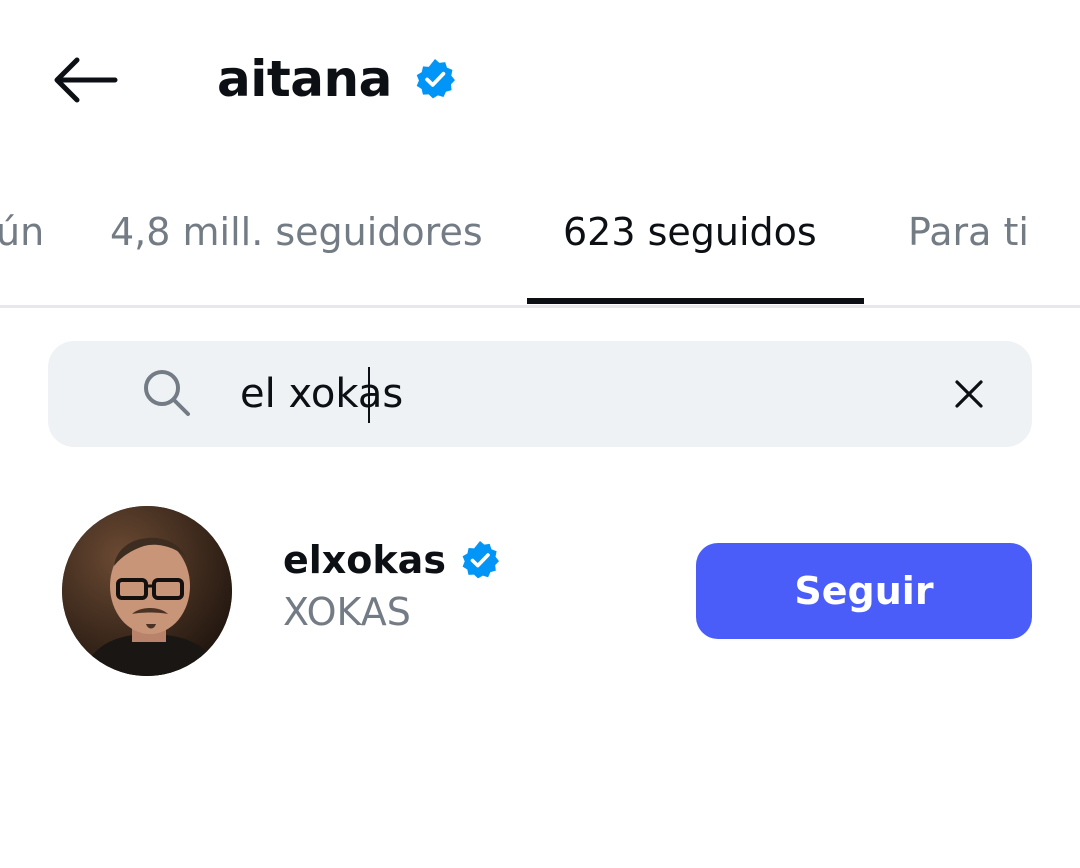  What do you see at coordinates (695, 301) in the screenshot?
I see `active-tab-indicator` at bounding box center [695, 301].